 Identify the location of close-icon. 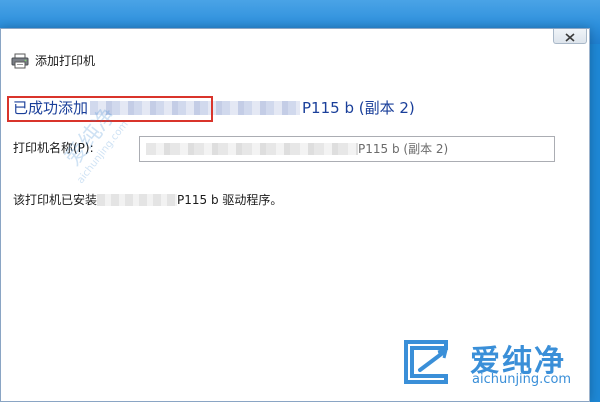
(570, 36).